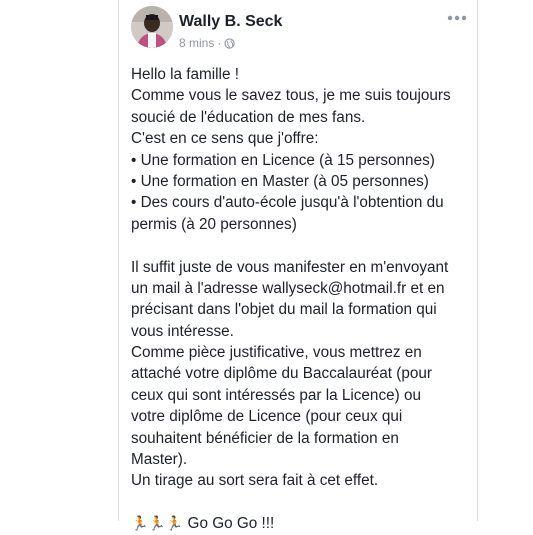 The image size is (533, 535). What do you see at coordinates (303, 523) in the screenshot?
I see `closing-line: 🏃🏃🏃 Go Go Go !!!` at bounding box center [303, 523].